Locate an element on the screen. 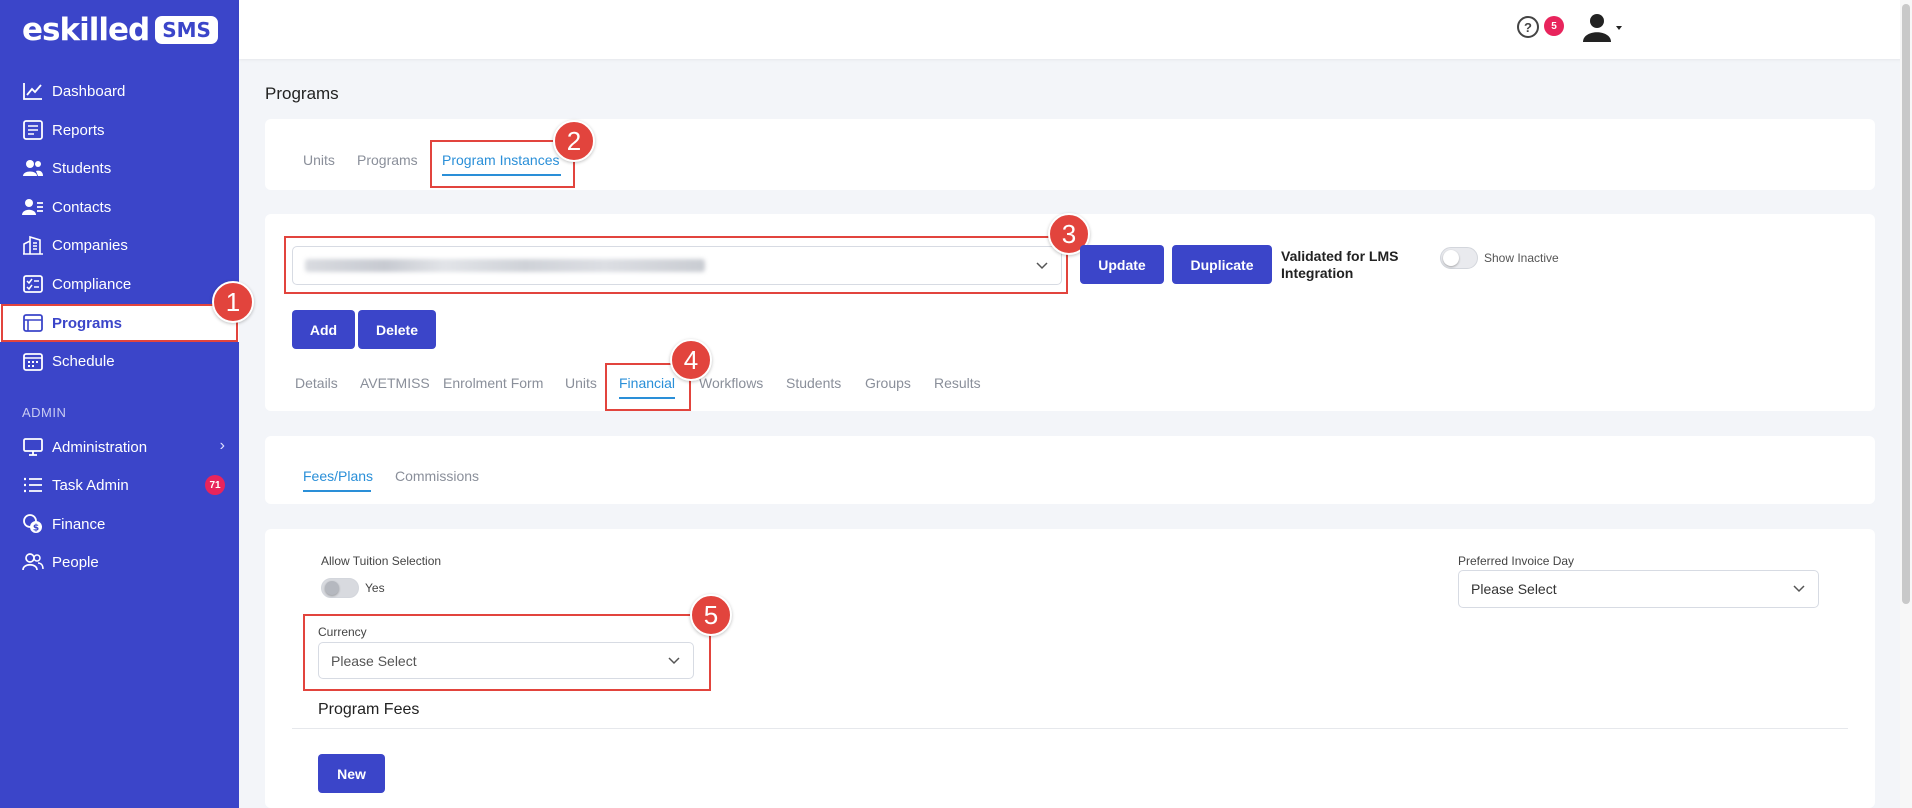 The image size is (1912, 808). sidebar-item-task-admin: Task Admin 71 is located at coordinates (119, 485).